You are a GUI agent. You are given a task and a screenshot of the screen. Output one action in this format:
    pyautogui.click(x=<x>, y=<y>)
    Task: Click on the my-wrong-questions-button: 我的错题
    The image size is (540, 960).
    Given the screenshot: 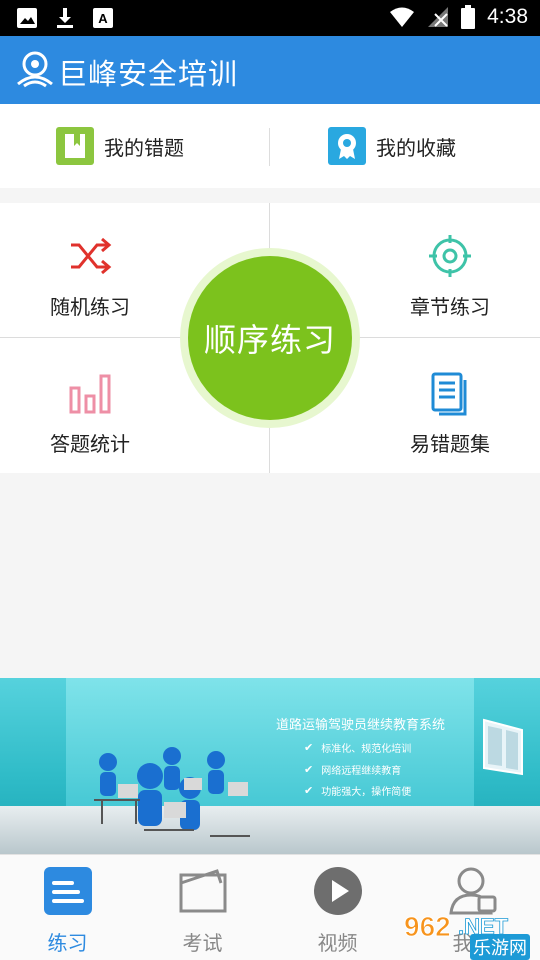 What is the action you would take?
    pyautogui.click(x=120, y=146)
    